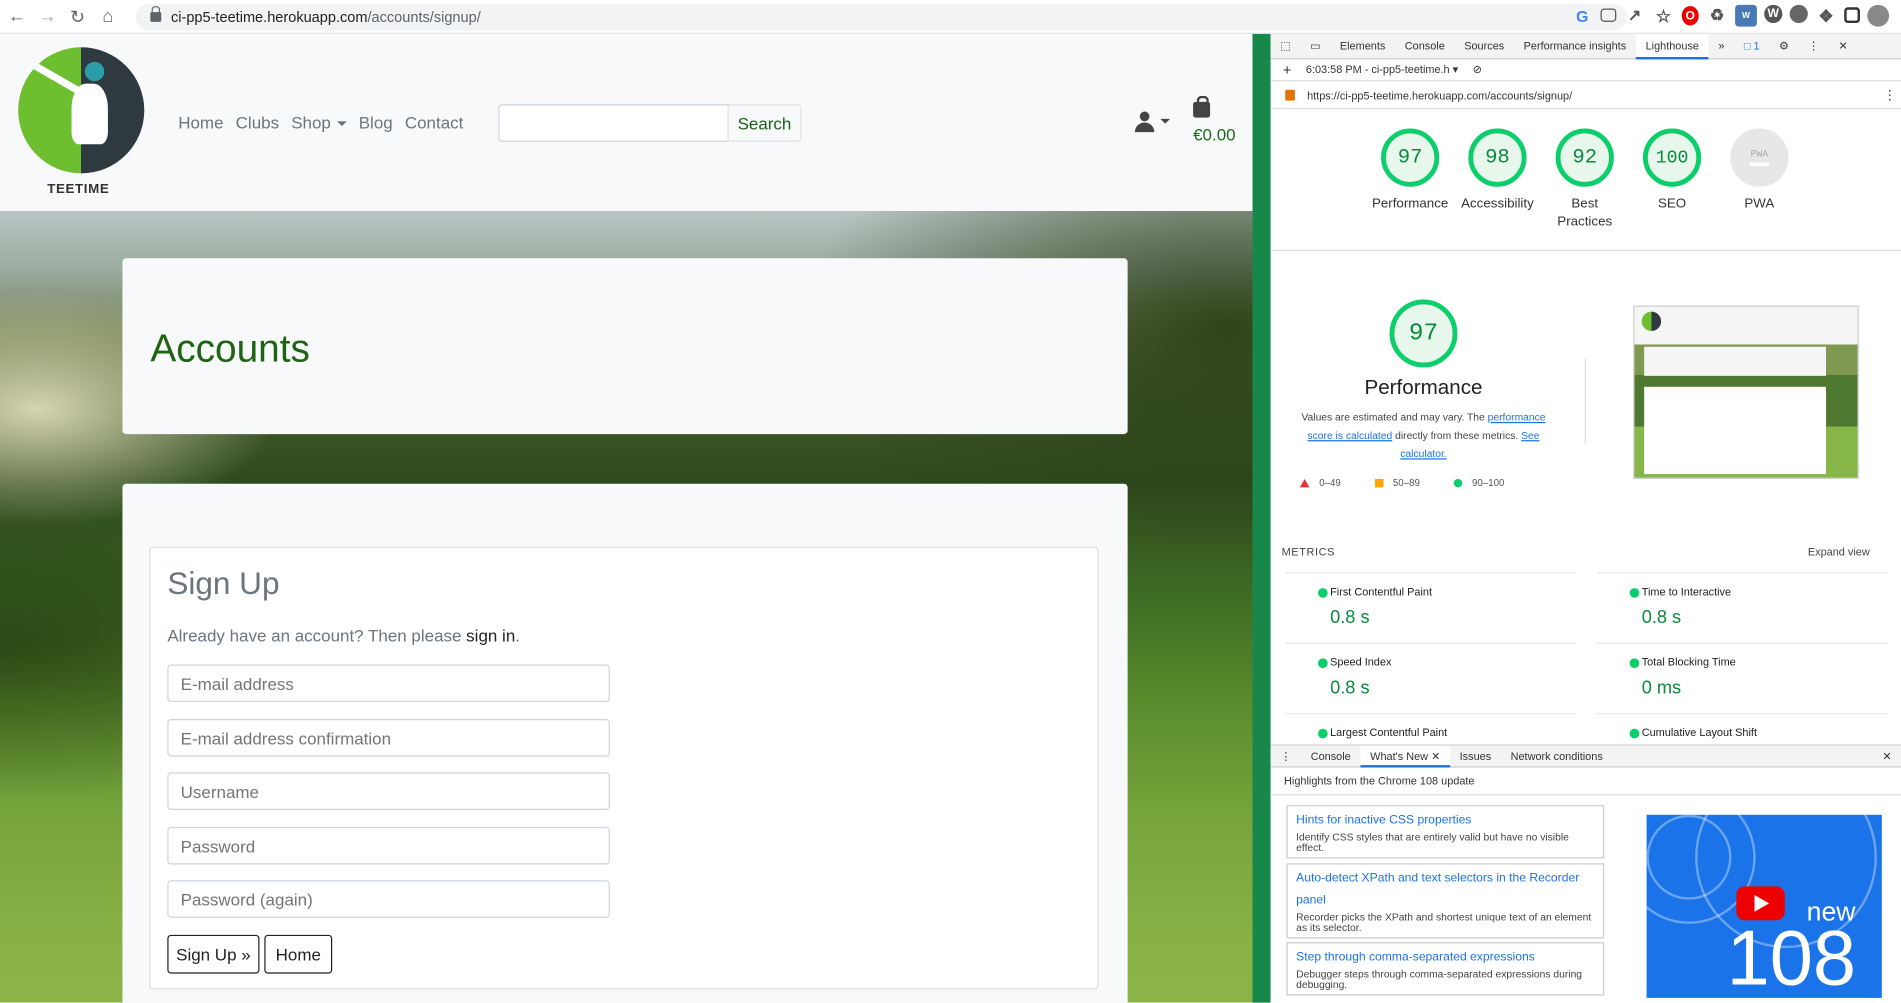  What do you see at coordinates (1165, 121) in the screenshot?
I see `caret-icon` at bounding box center [1165, 121].